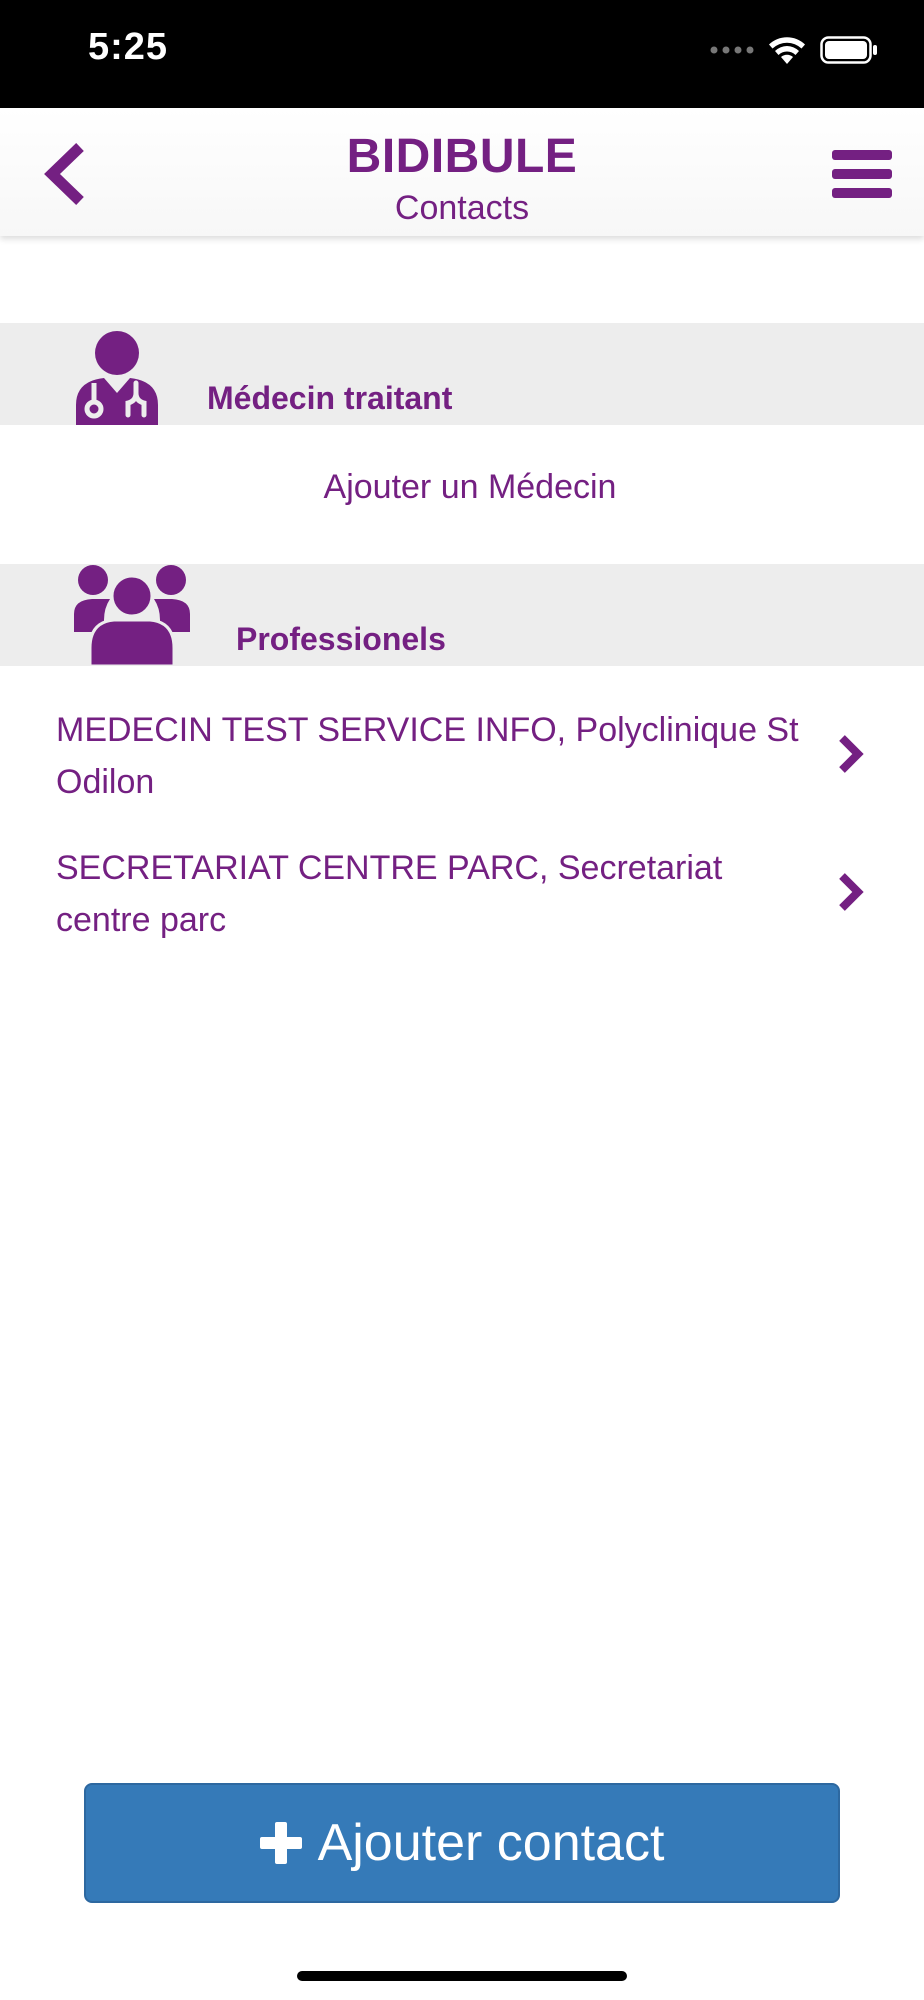 Image resolution: width=924 pixels, height=2000 pixels. I want to click on section-title-doctor: Médecin traitant, so click(330, 398).